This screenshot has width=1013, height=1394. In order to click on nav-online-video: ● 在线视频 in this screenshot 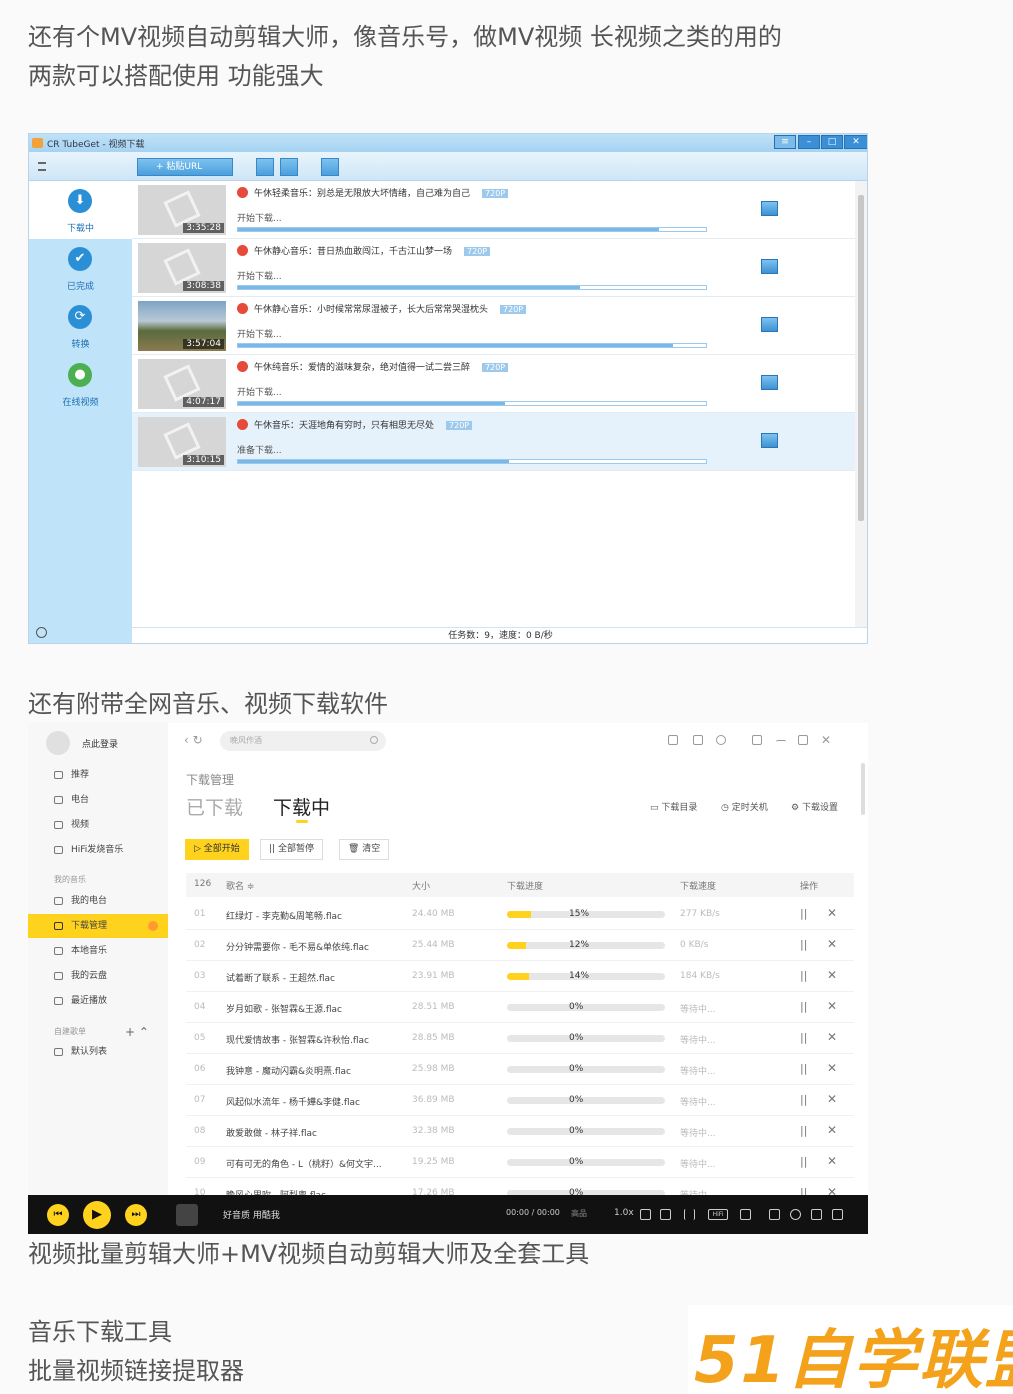, I will do `click(80, 384)`.